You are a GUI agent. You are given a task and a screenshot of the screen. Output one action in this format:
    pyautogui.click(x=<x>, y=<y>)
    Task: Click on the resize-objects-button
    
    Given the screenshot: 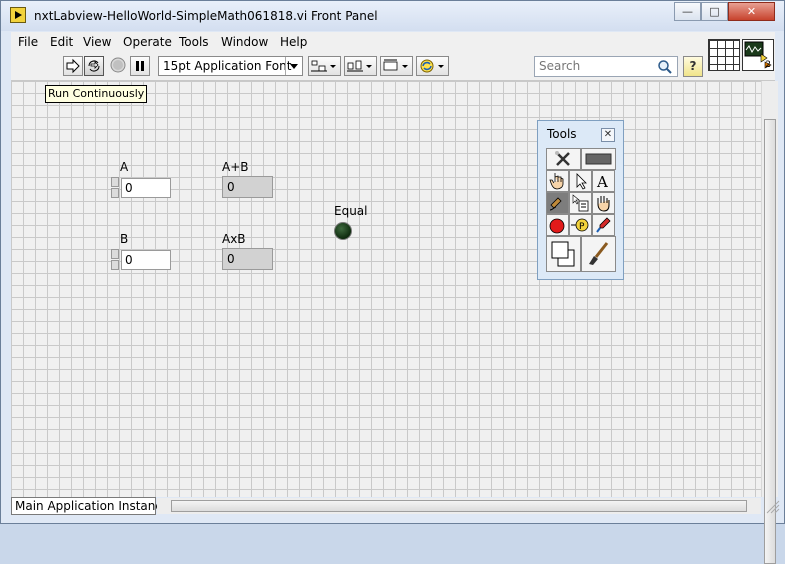 What is the action you would take?
    pyautogui.click(x=396, y=66)
    